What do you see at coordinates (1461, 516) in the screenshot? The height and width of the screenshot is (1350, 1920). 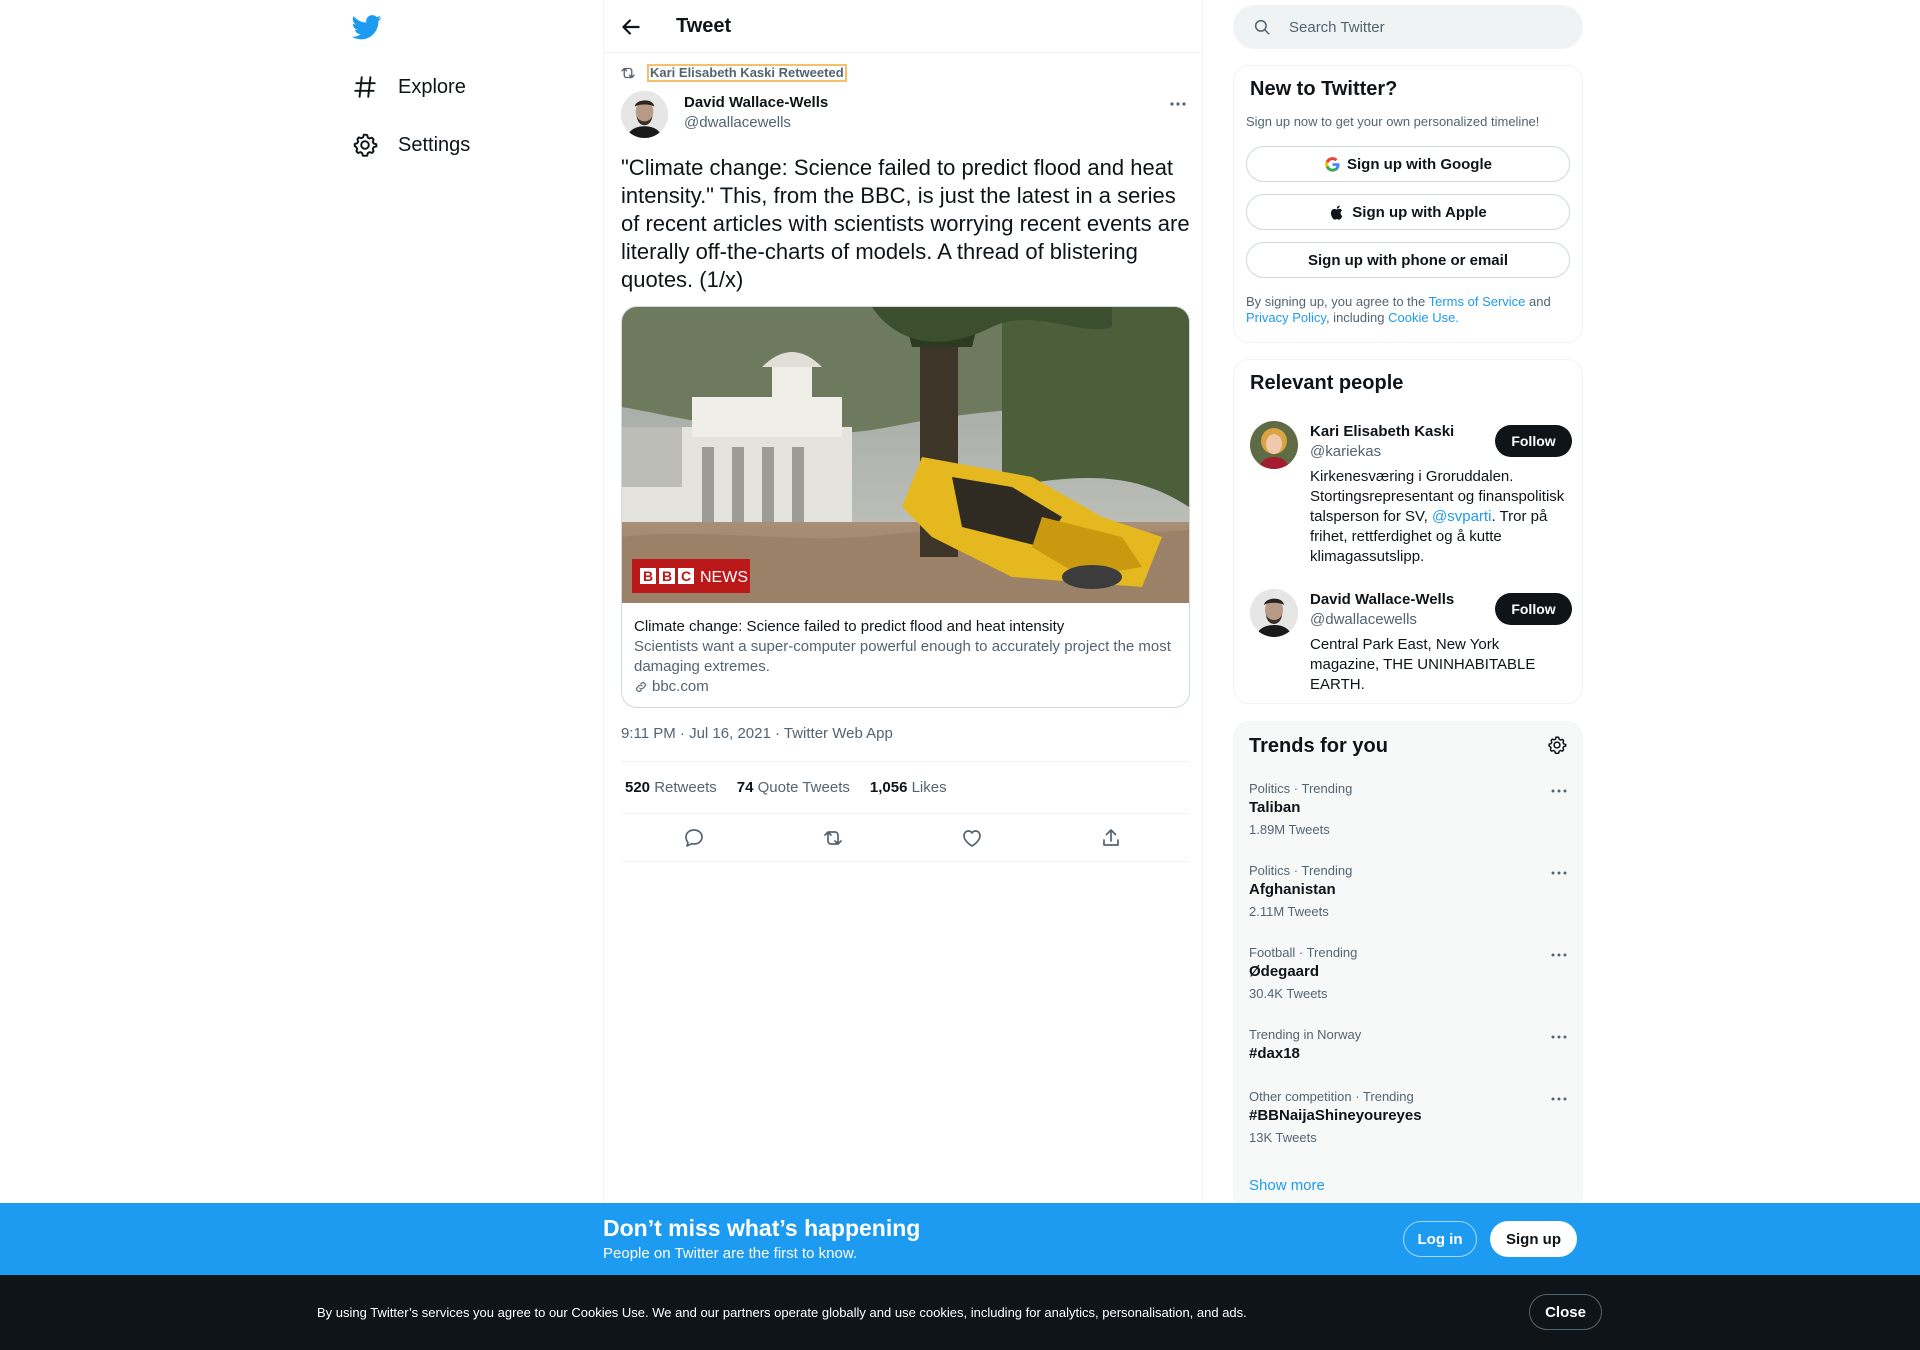 I see `mention-link: @svparti` at bounding box center [1461, 516].